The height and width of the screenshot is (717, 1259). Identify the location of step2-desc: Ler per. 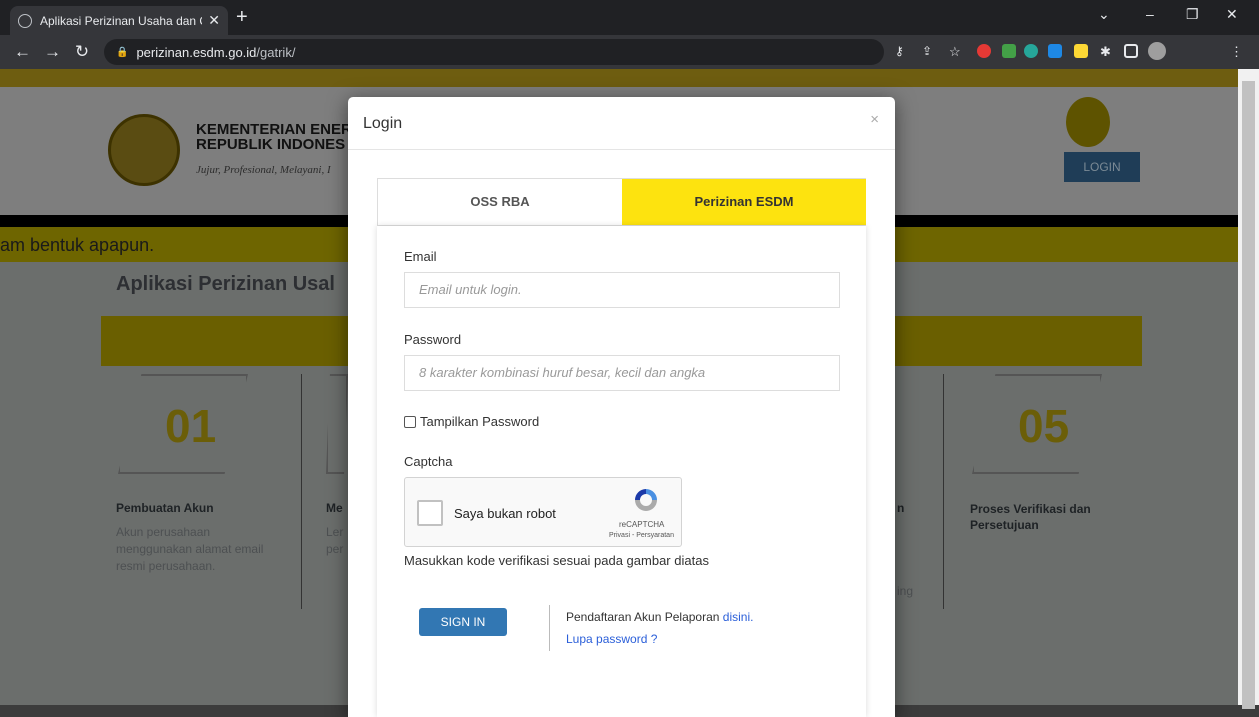
(335, 540).